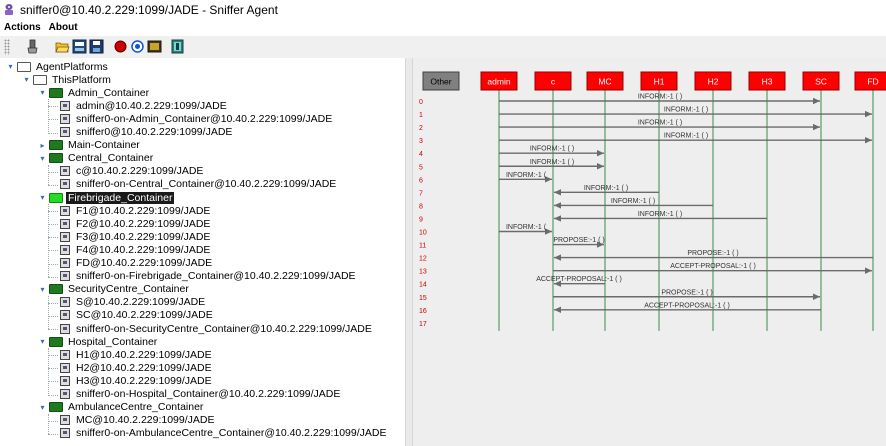  Describe the element at coordinates (409, 252) in the screenshot. I see `split-pane-divider` at that location.